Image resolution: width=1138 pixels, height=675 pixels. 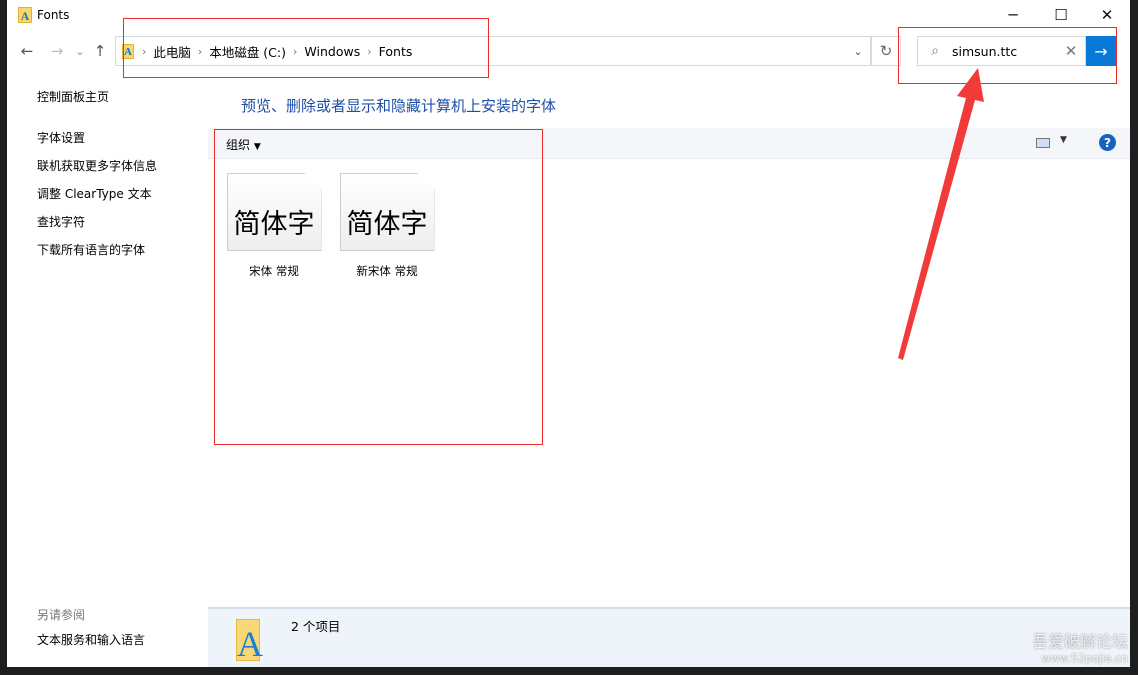 What do you see at coordinates (941, 214) in the screenshot?
I see `annotation-arrow-icon` at bounding box center [941, 214].